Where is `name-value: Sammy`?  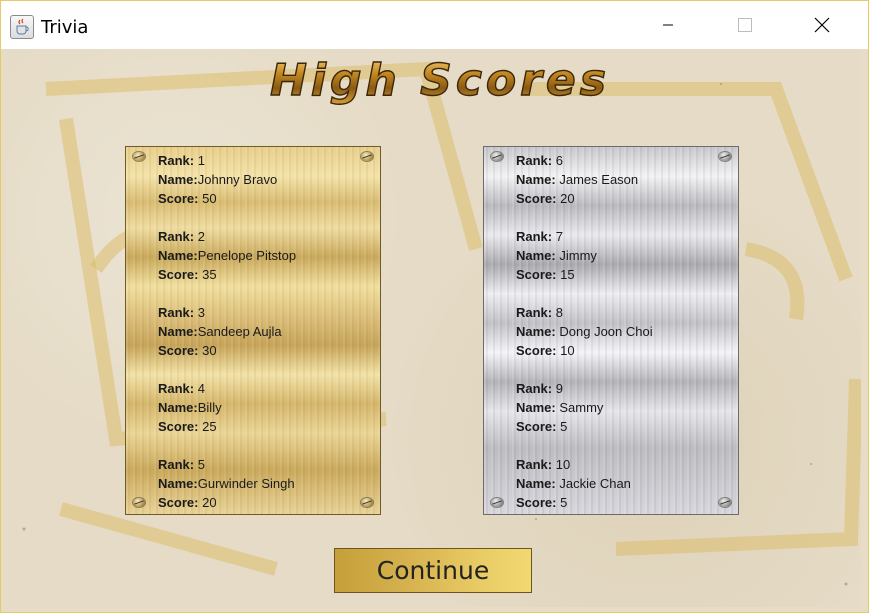 name-value: Sammy is located at coordinates (581, 407).